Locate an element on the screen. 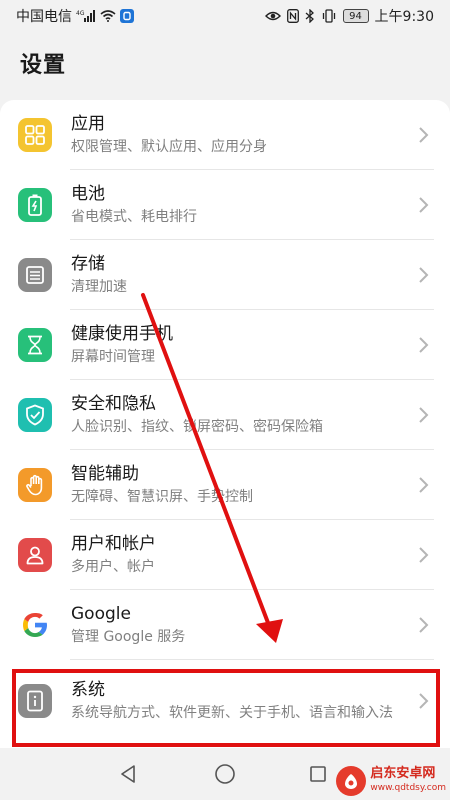 The image size is (450, 800). back-icon is located at coordinates (128, 774).